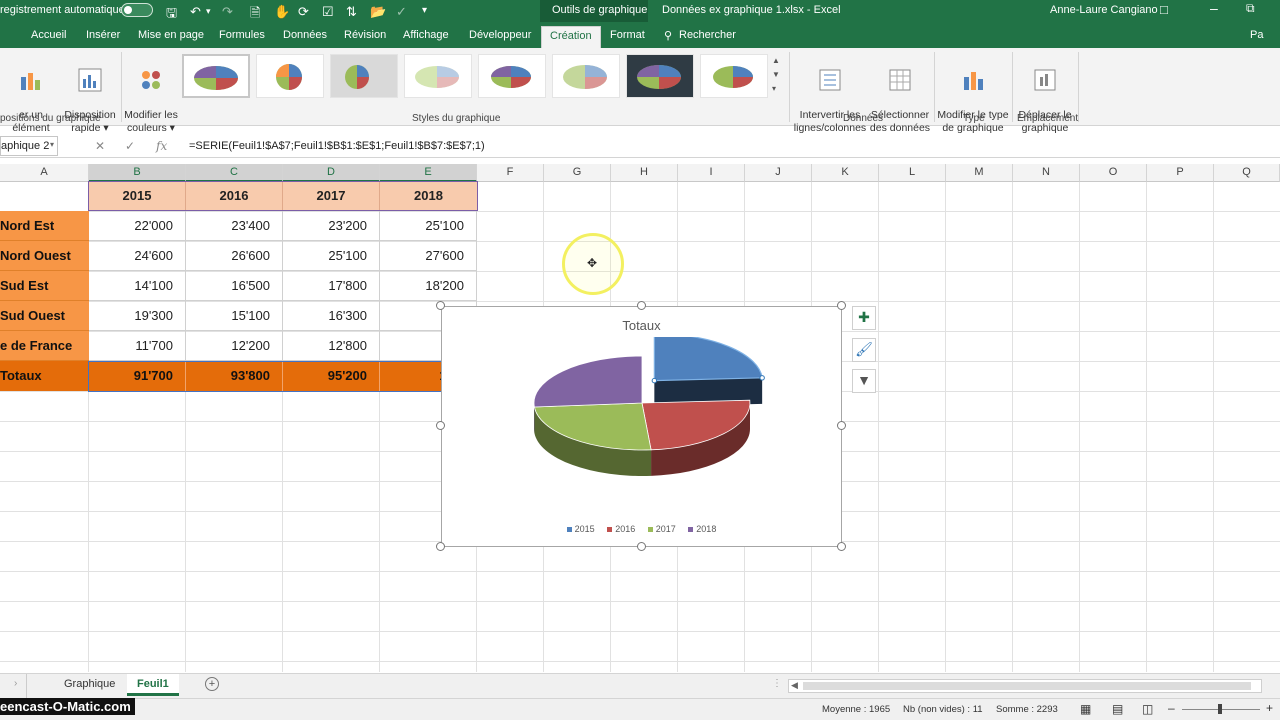  Describe the element at coordinates (1250, 8) in the screenshot. I see `restore-icon: ⧉` at that location.